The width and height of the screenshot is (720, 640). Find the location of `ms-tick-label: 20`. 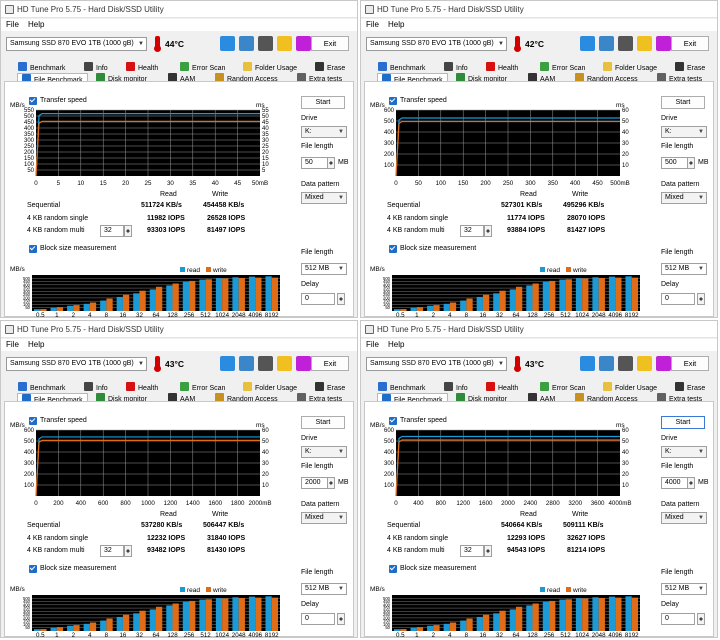

ms-tick-label: 20 is located at coordinates (265, 475).